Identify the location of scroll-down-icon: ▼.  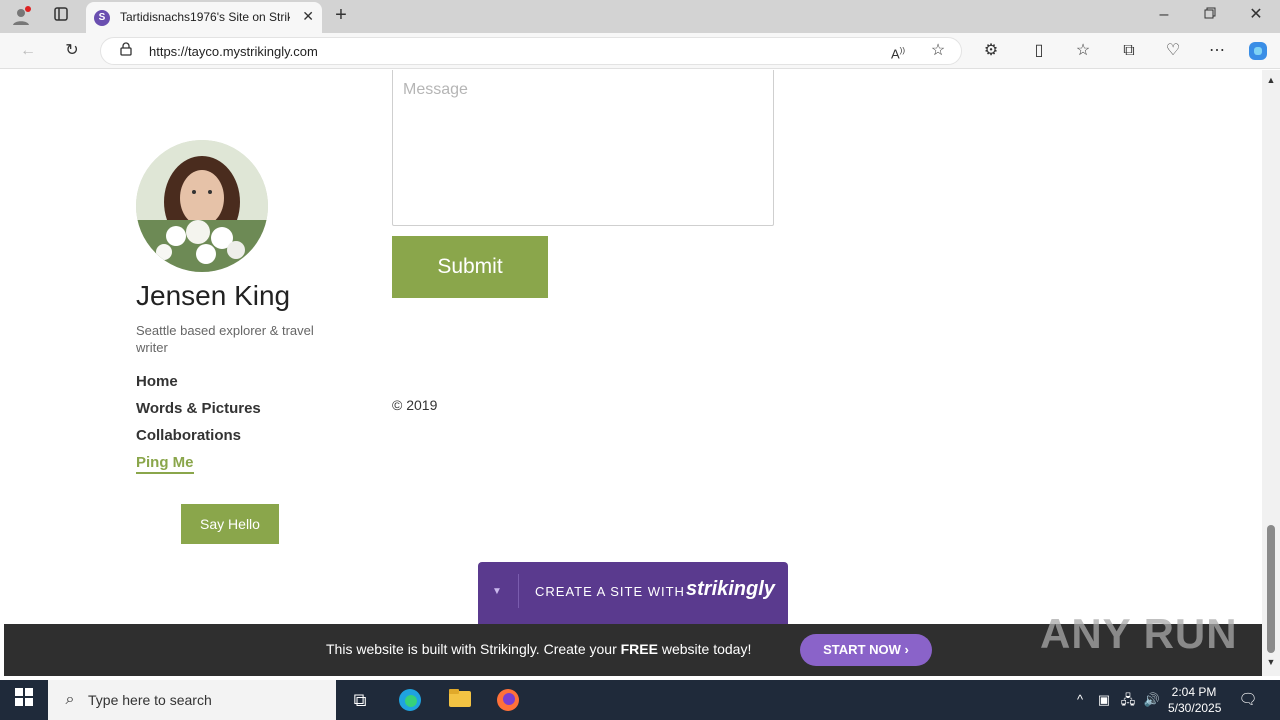
(1271, 662).